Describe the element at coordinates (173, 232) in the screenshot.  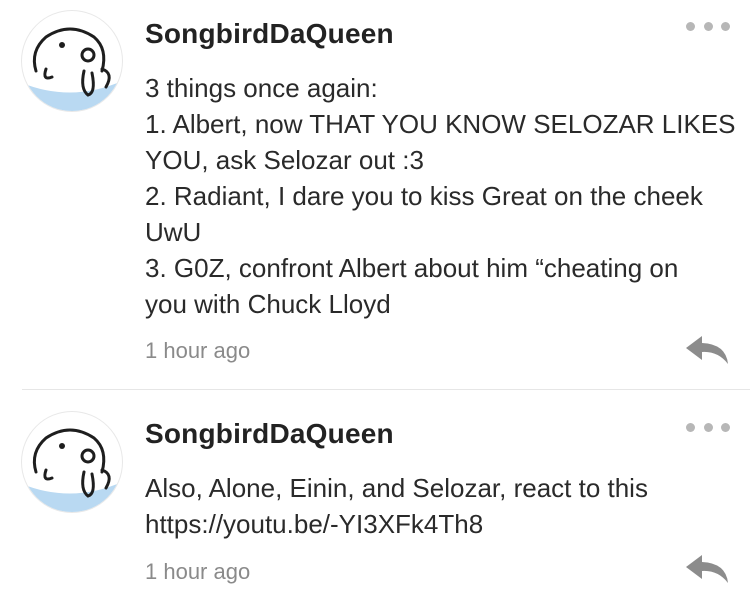
I see `comment-line: UwU` at that location.